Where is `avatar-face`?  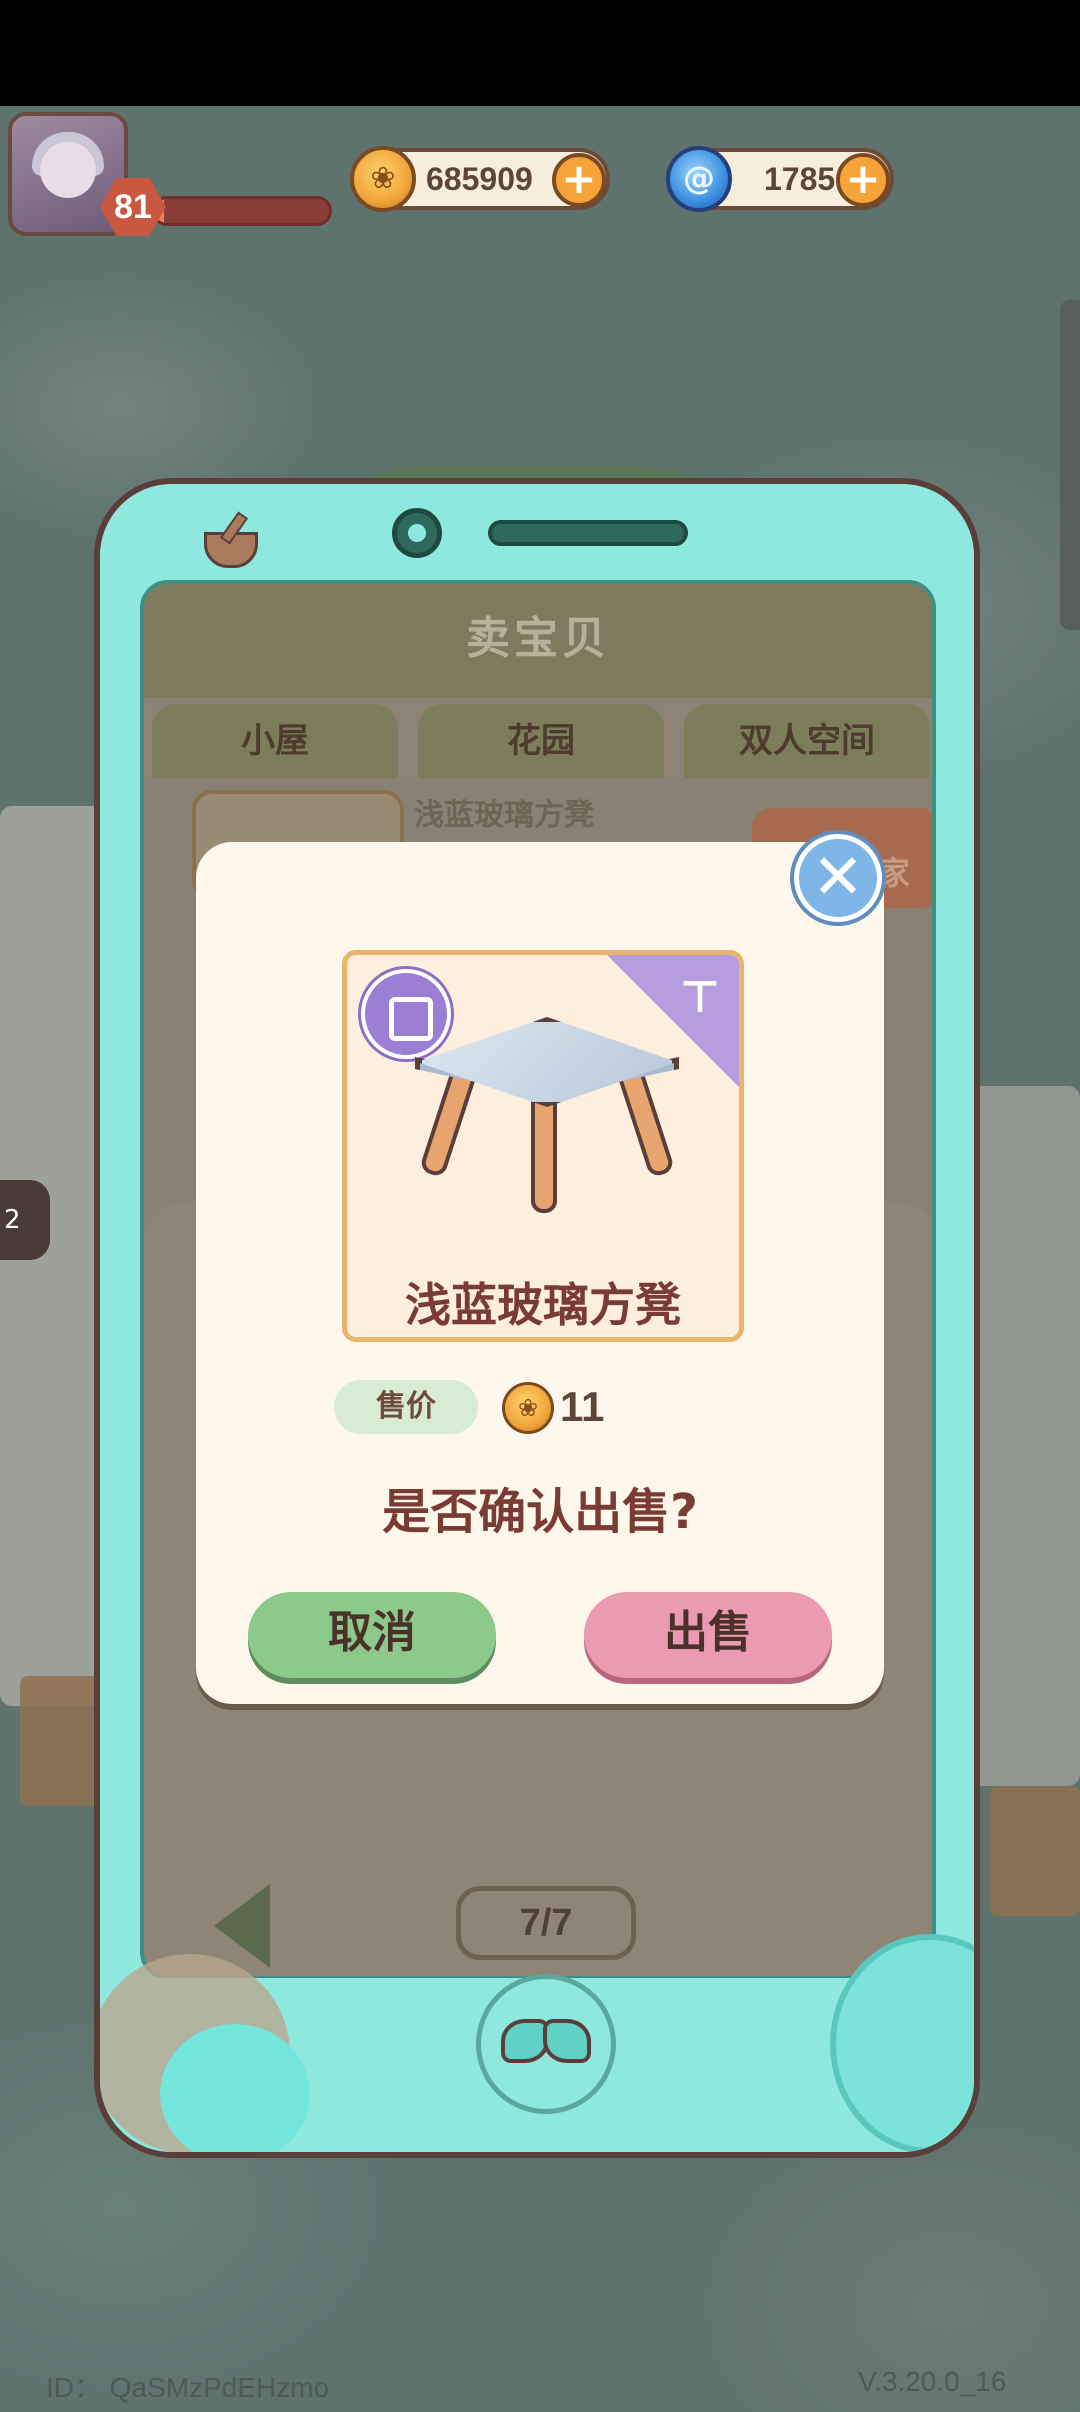
avatar-face is located at coordinates (68, 170).